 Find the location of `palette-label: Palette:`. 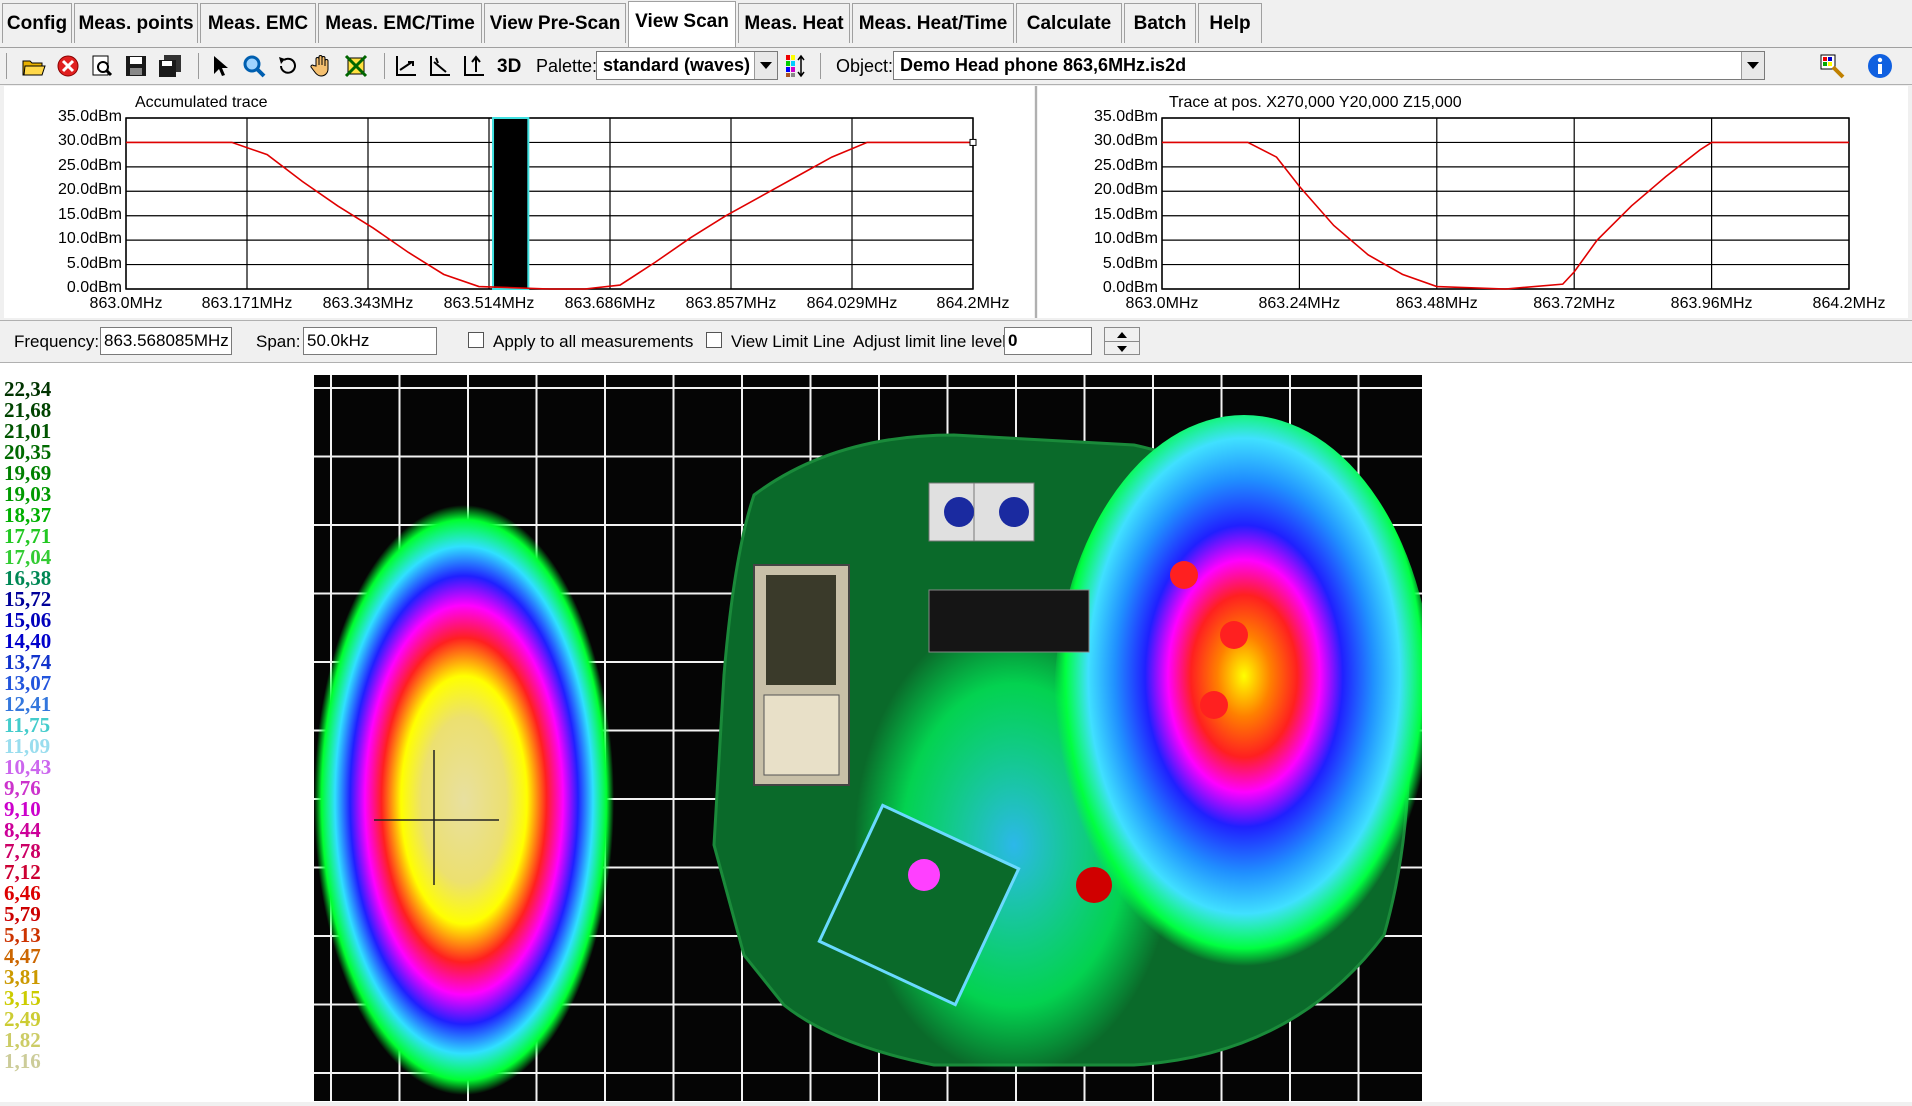

palette-label: Palette: is located at coordinates (567, 66).